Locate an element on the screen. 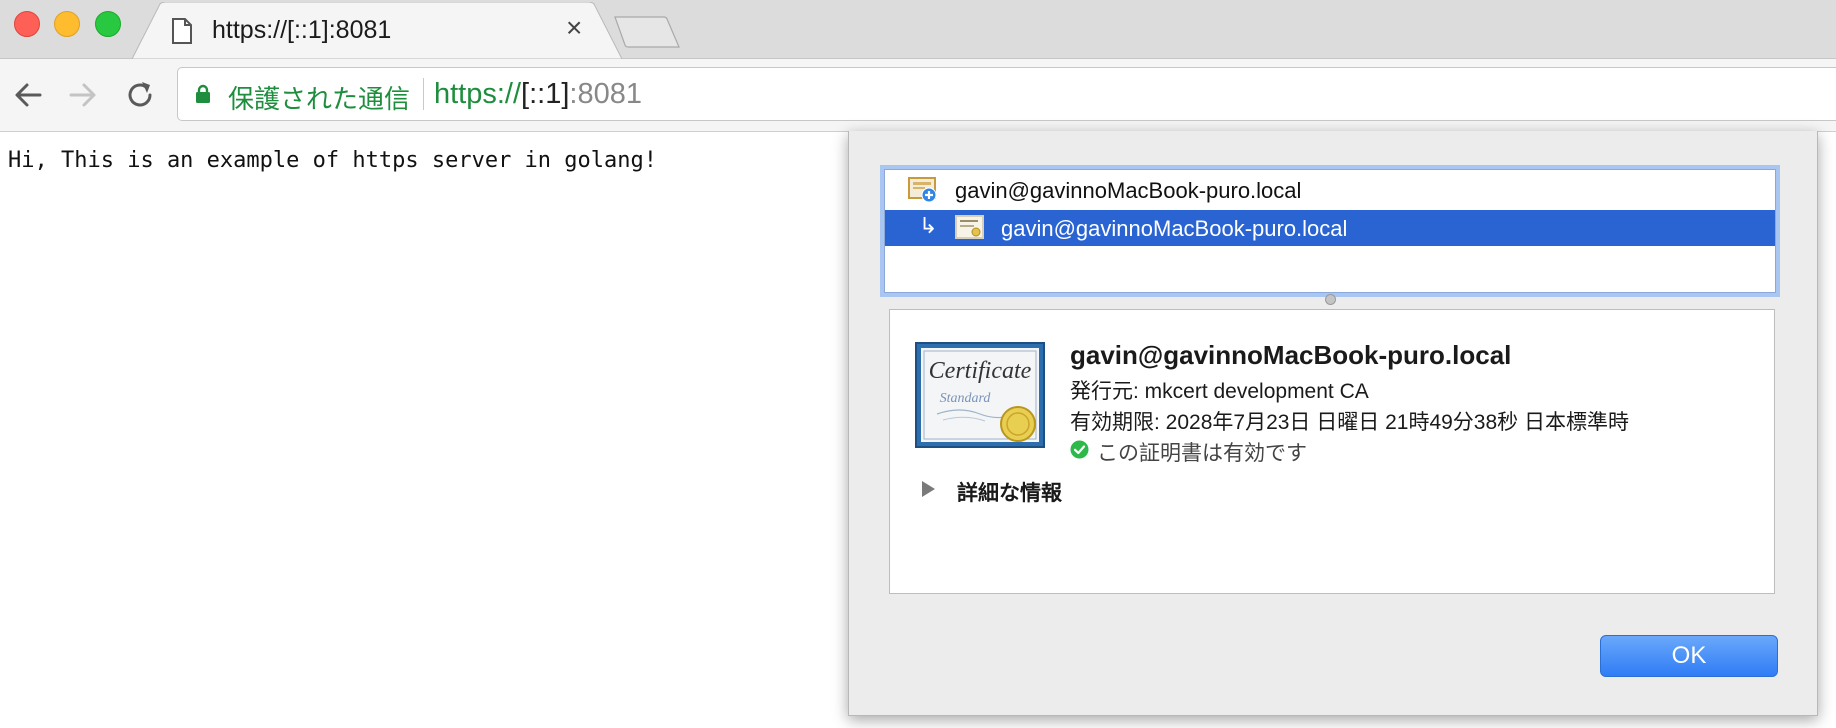  url-text: https://[::1]:8081 is located at coordinates (538, 94).